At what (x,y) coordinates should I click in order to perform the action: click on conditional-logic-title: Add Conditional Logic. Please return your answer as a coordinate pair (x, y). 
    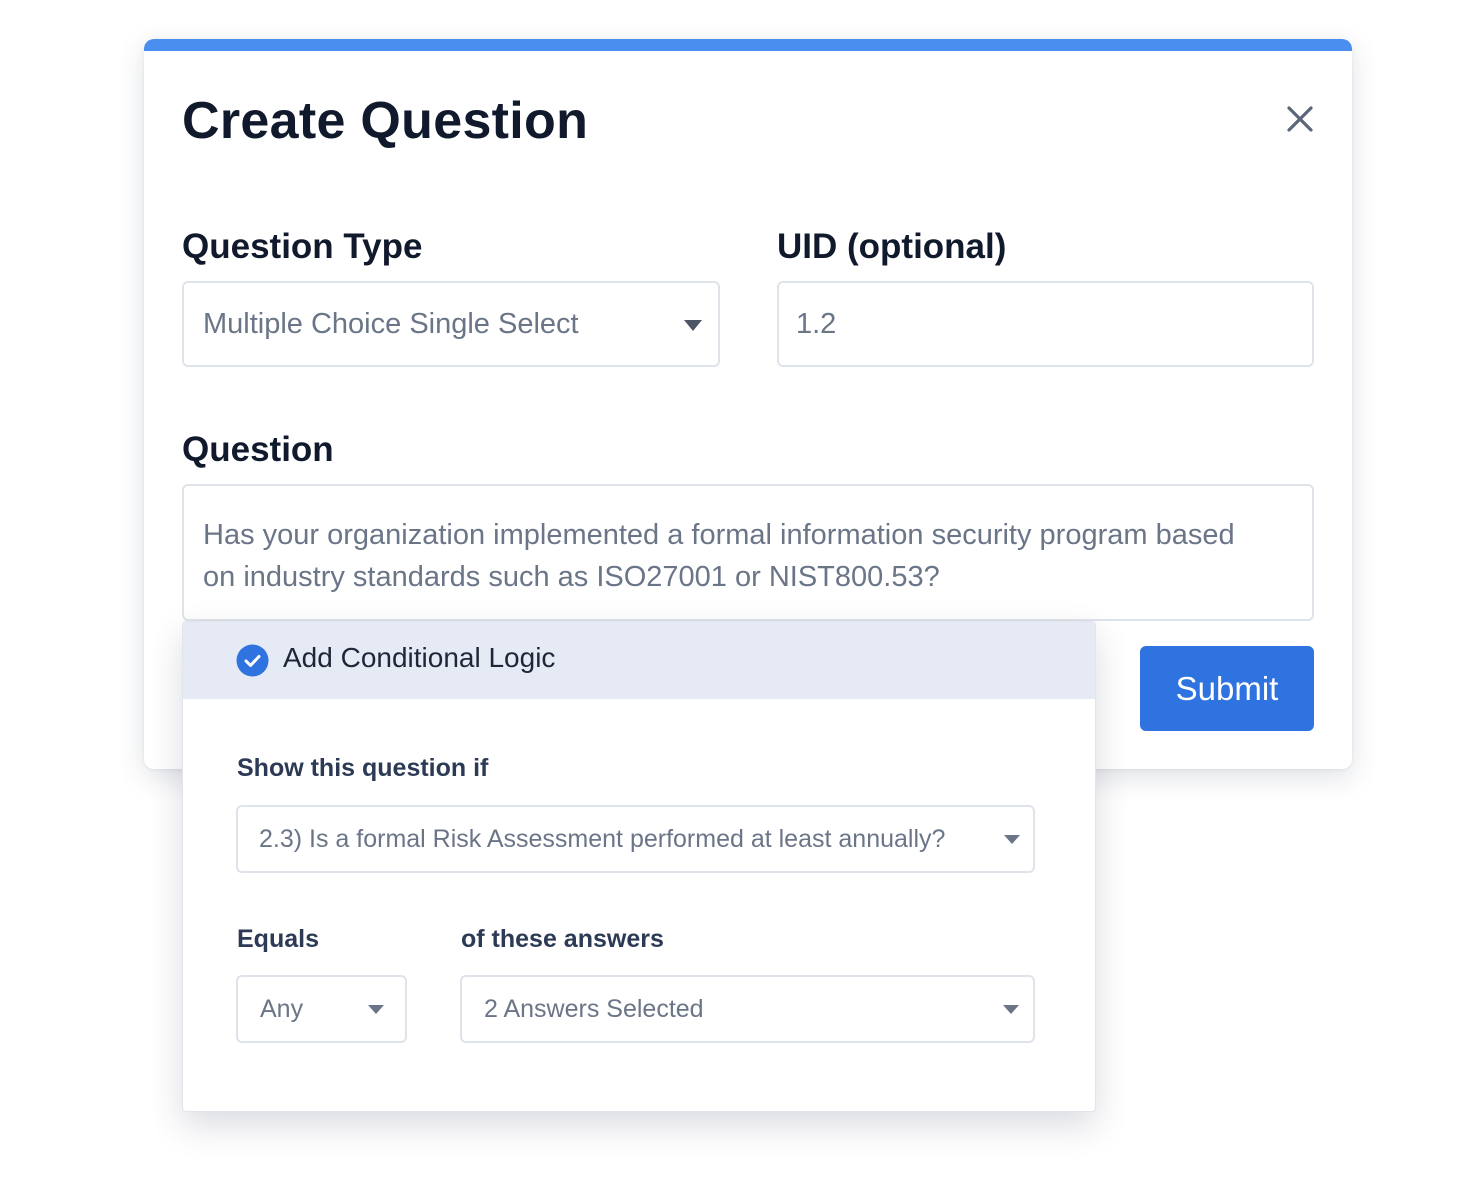
    Looking at the image, I should click on (419, 657).